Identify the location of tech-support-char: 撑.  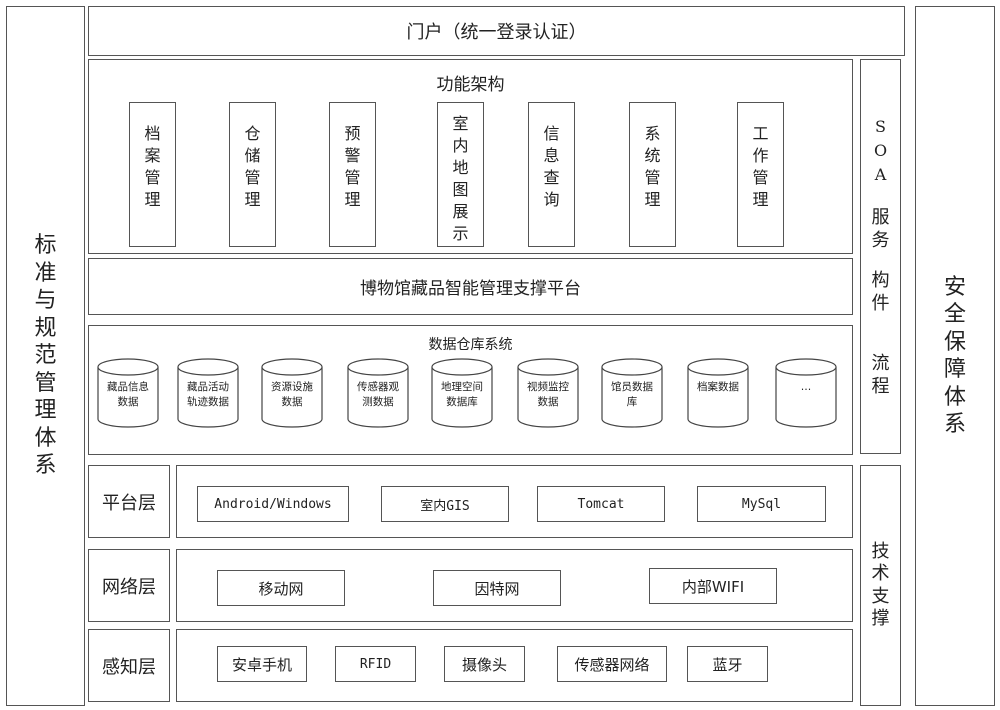
(880, 618).